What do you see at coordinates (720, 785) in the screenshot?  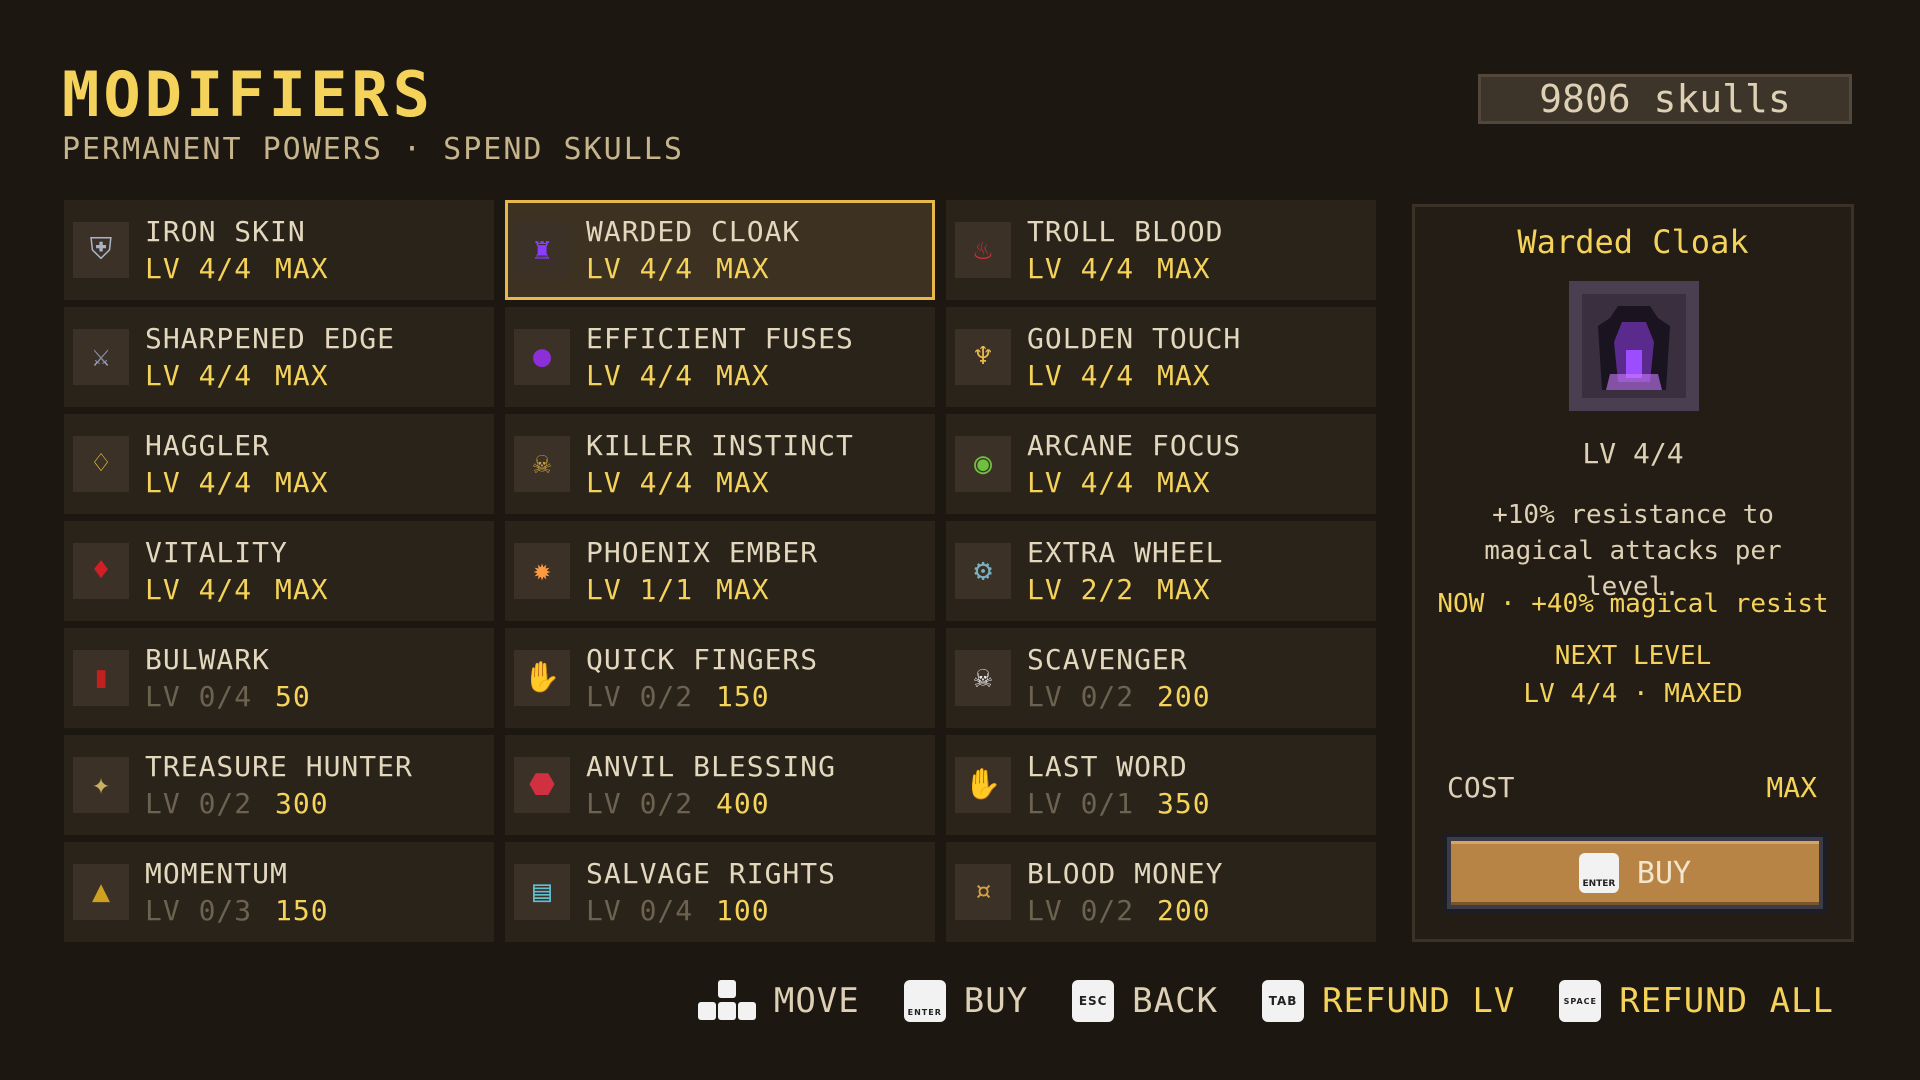 I see `modifier-card: ⬣ ANVIL BLESSING LV 0/2 400` at bounding box center [720, 785].